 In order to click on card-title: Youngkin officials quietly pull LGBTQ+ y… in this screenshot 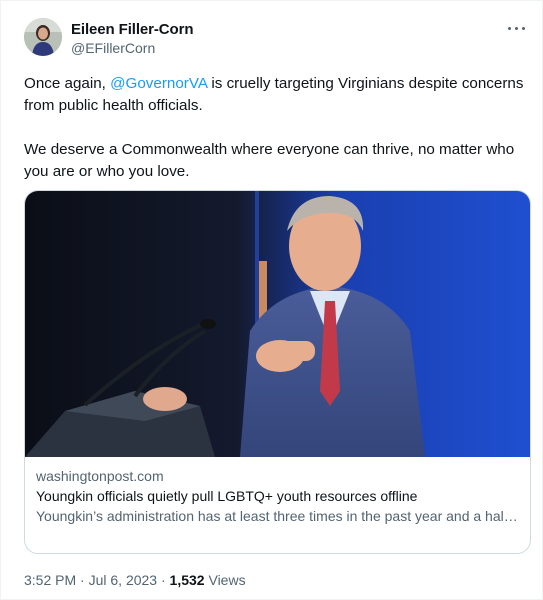, I will do `click(227, 496)`.